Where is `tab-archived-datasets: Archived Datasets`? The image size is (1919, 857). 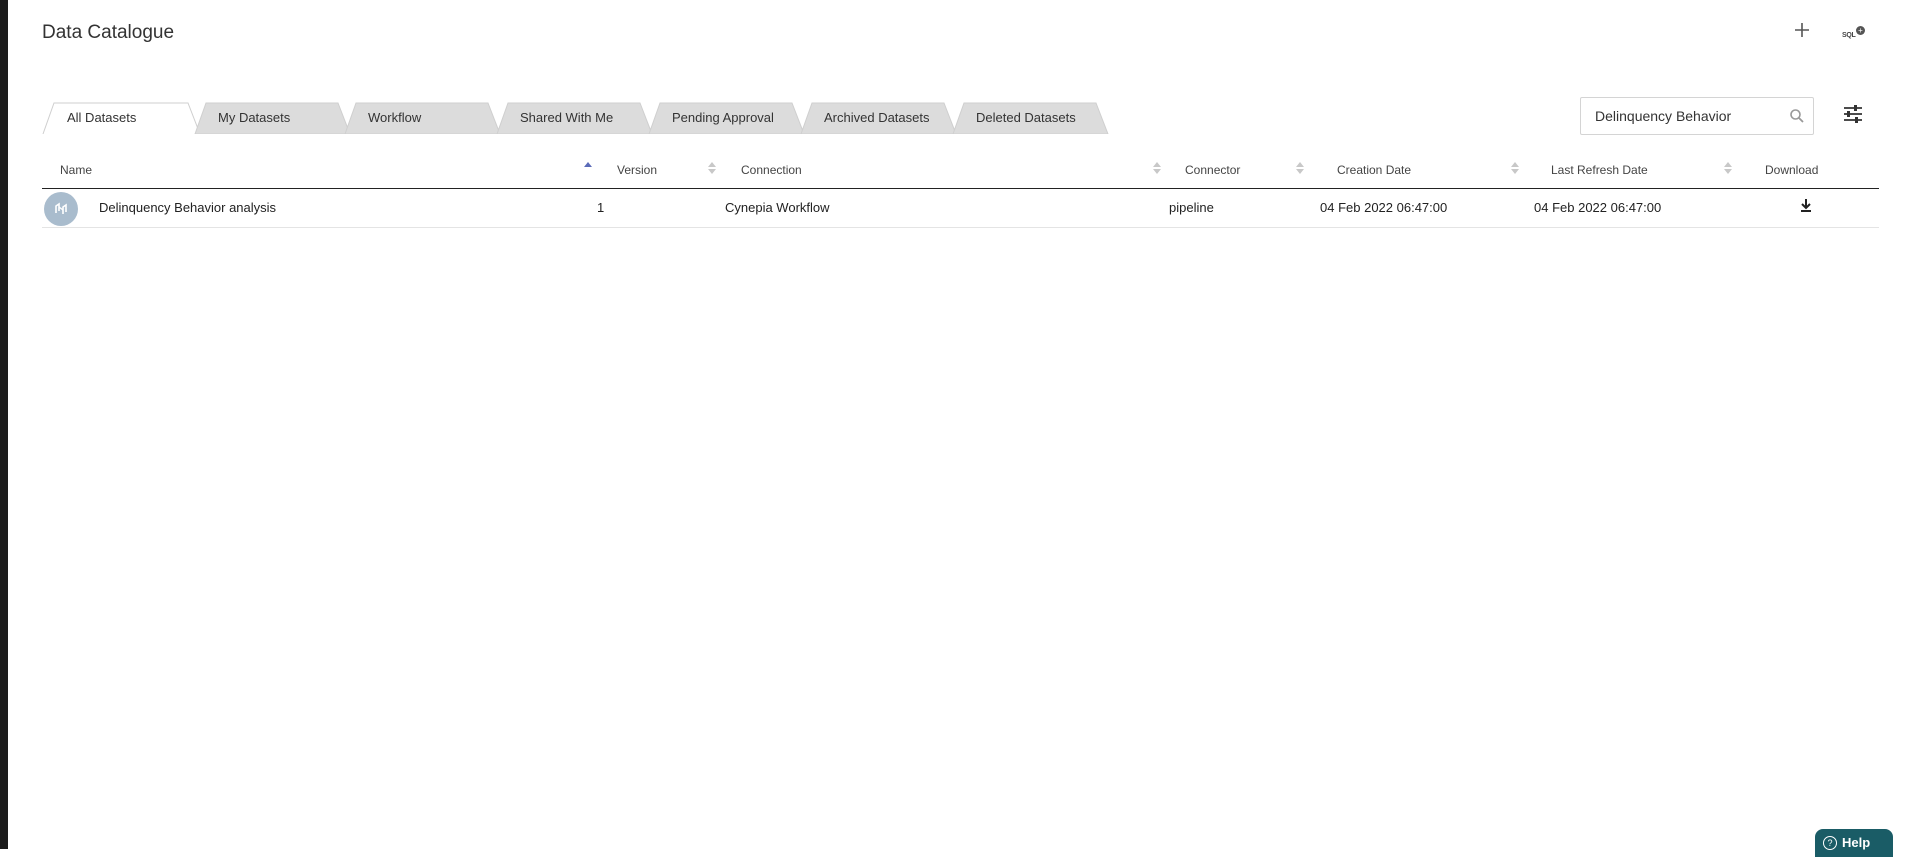
tab-archived-datasets: Archived Datasets is located at coordinates (878, 117).